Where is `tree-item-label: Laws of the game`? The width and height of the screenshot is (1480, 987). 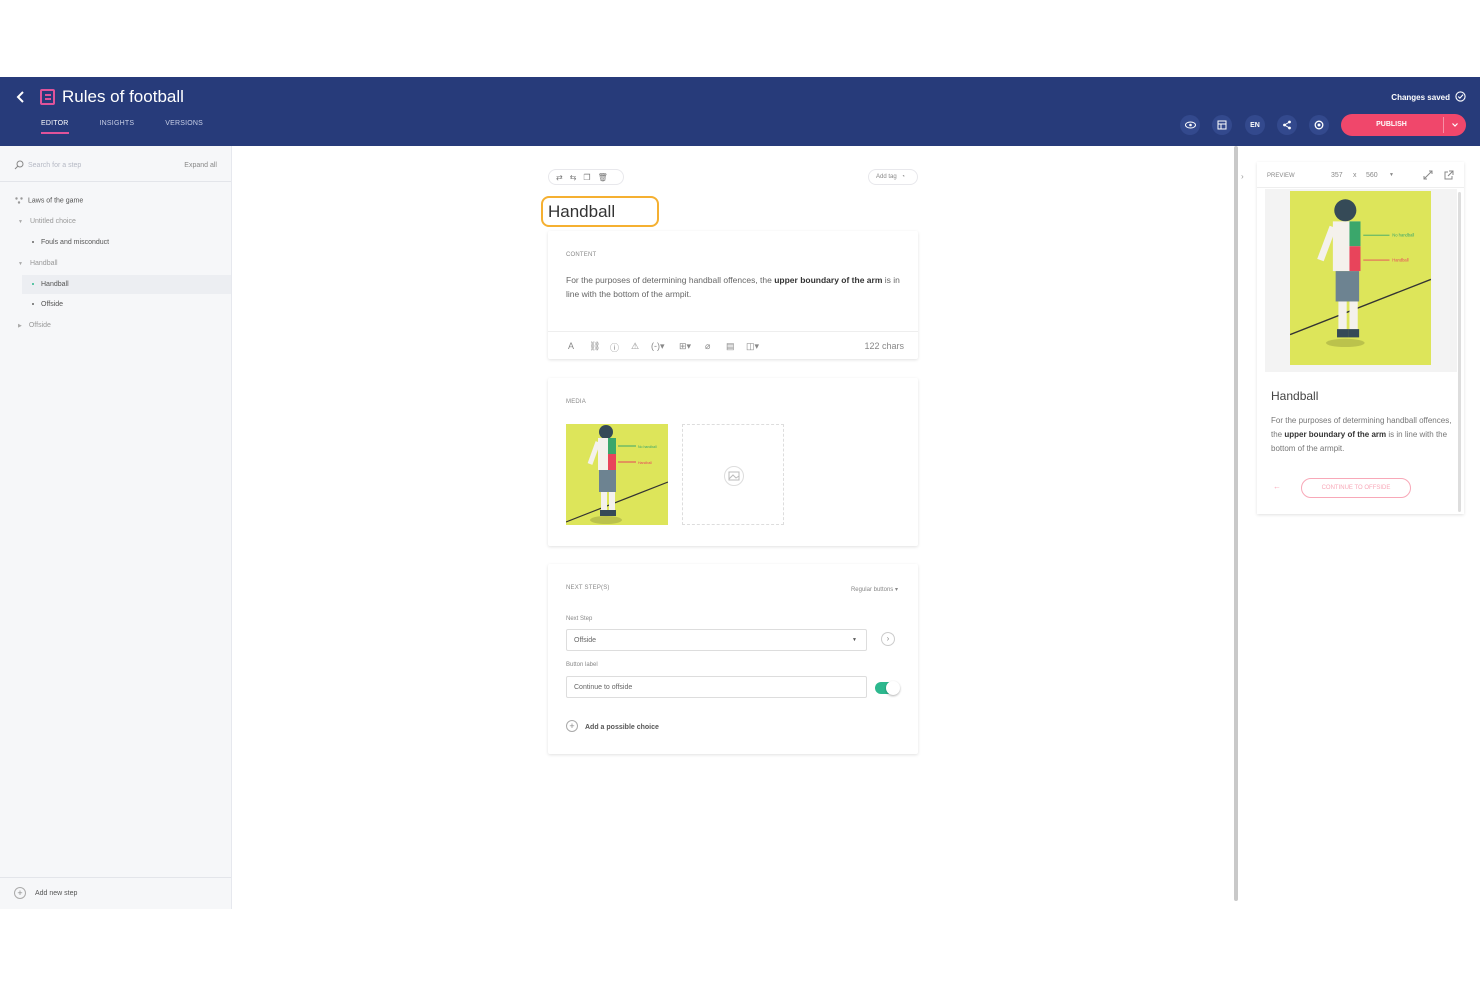 tree-item-label: Laws of the game is located at coordinates (56, 201).